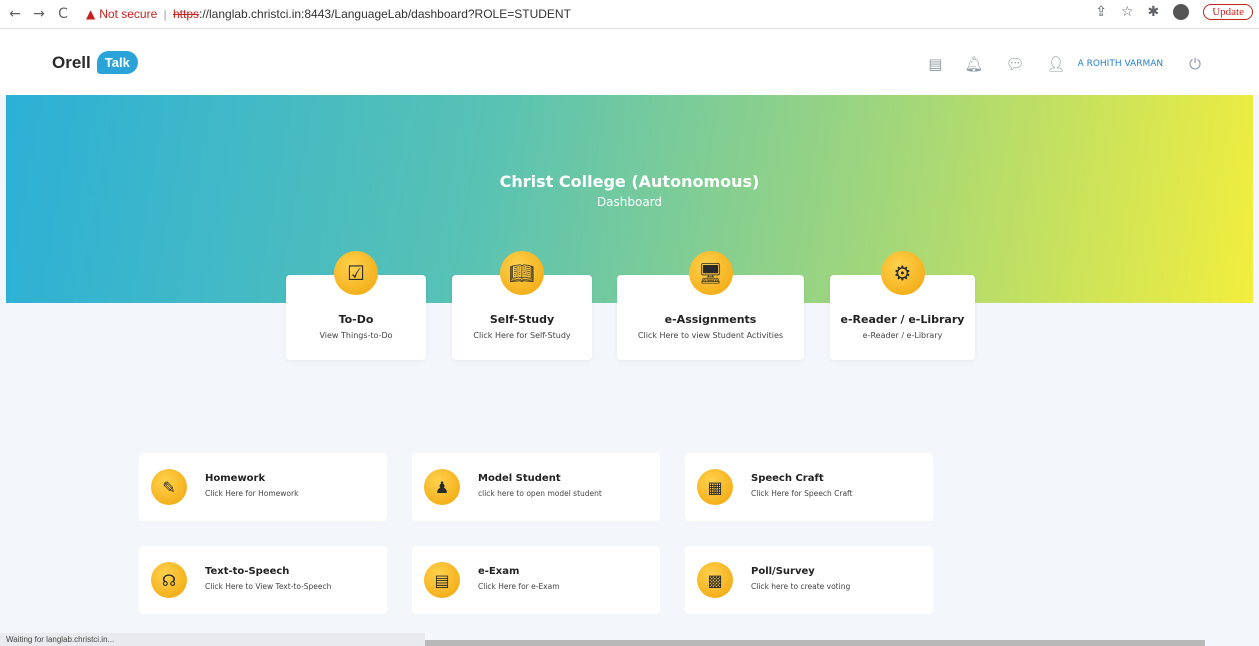  I want to click on model-student-title: Model Student, so click(519, 478).